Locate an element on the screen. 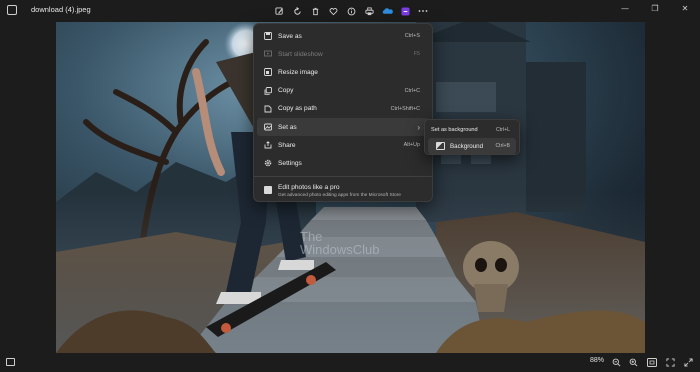 This screenshot has width=700, height=372. gear-icon is located at coordinates (268, 163).